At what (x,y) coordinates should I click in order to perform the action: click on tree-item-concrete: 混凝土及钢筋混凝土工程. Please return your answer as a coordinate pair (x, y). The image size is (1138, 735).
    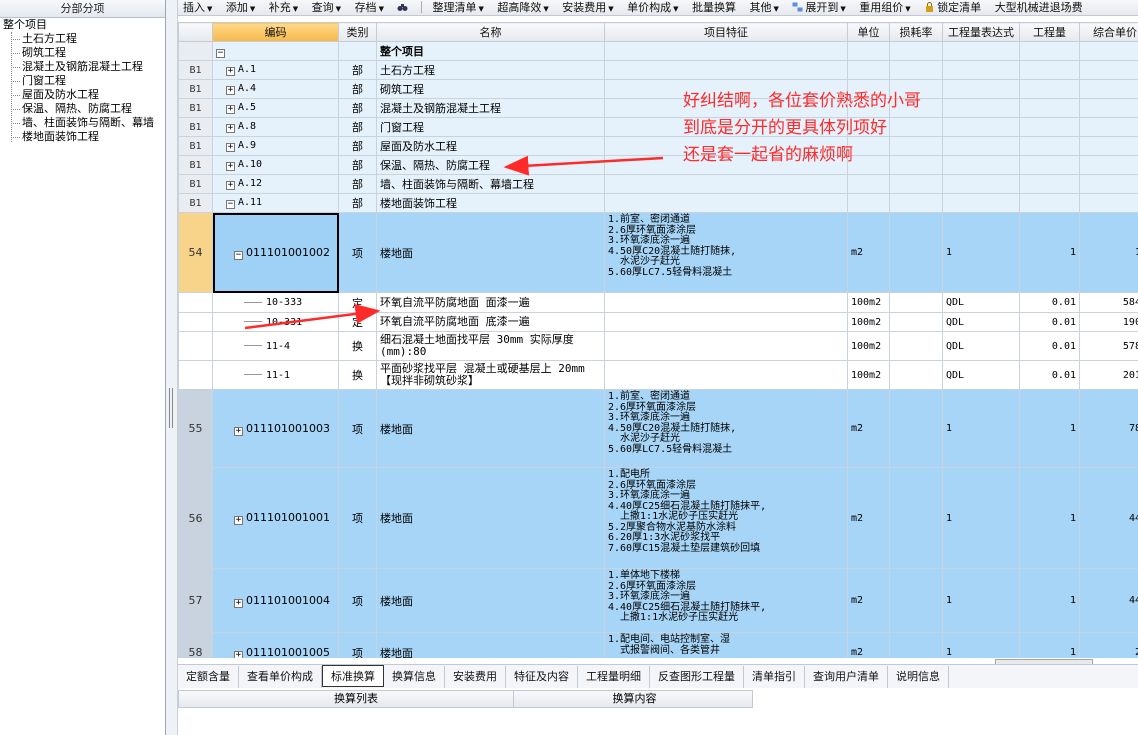
    Looking at the image, I should click on (82, 67).